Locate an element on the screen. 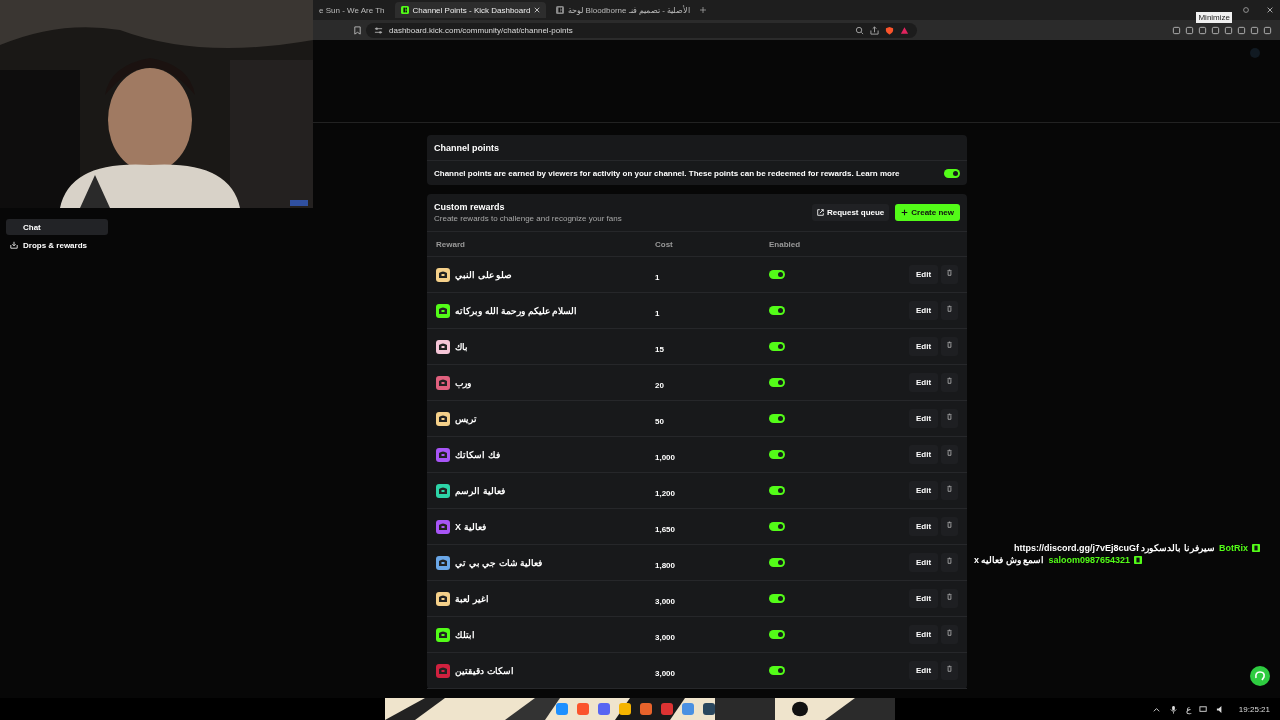 The height and width of the screenshot is (720, 1280). clock: 19:25:21 is located at coordinates (1254, 709).